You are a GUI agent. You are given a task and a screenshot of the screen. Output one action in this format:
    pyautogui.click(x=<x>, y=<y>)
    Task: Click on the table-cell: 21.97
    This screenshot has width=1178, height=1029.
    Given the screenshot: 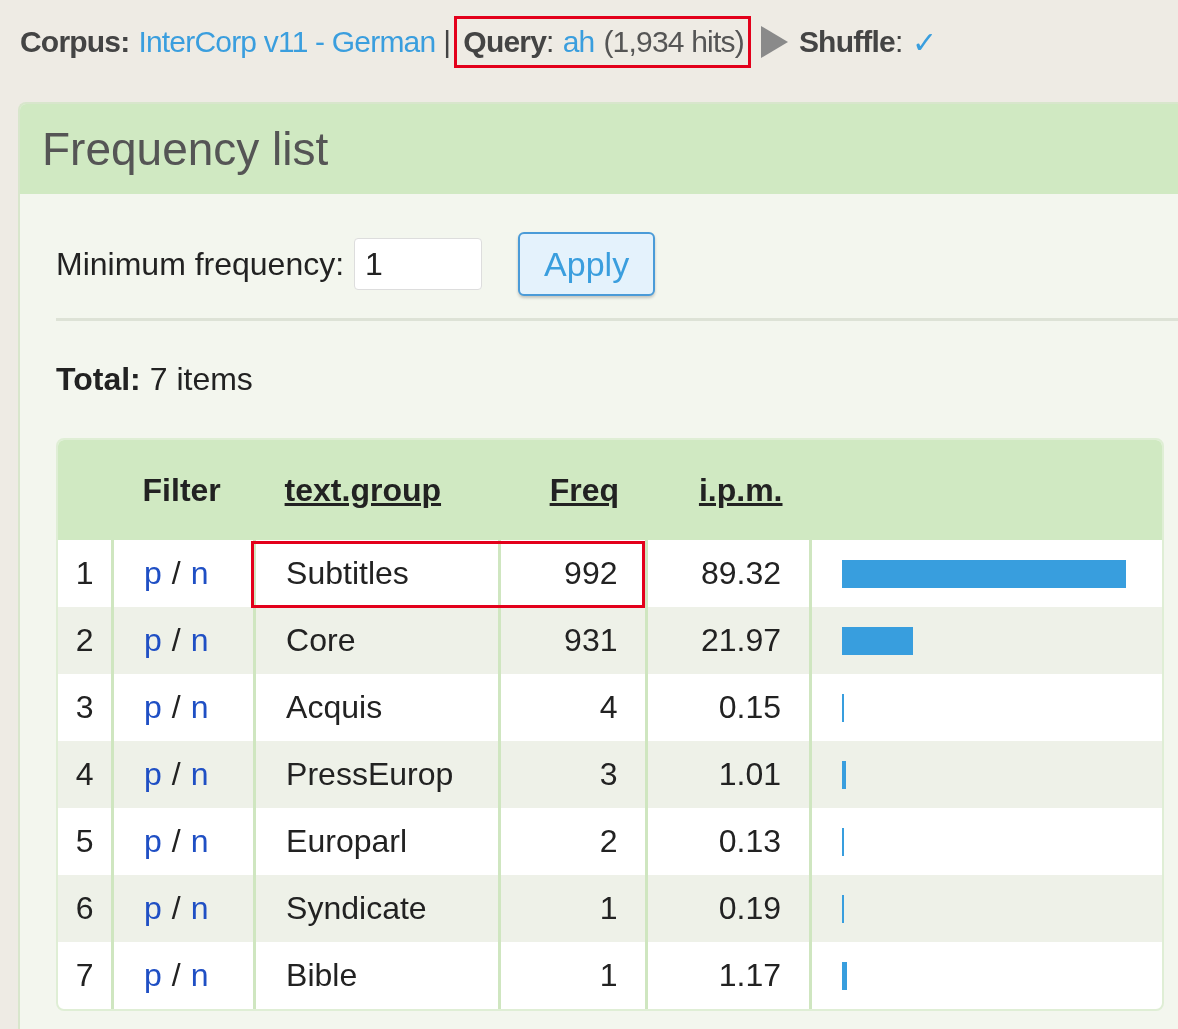 What is the action you would take?
    pyautogui.click(x=728, y=640)
    